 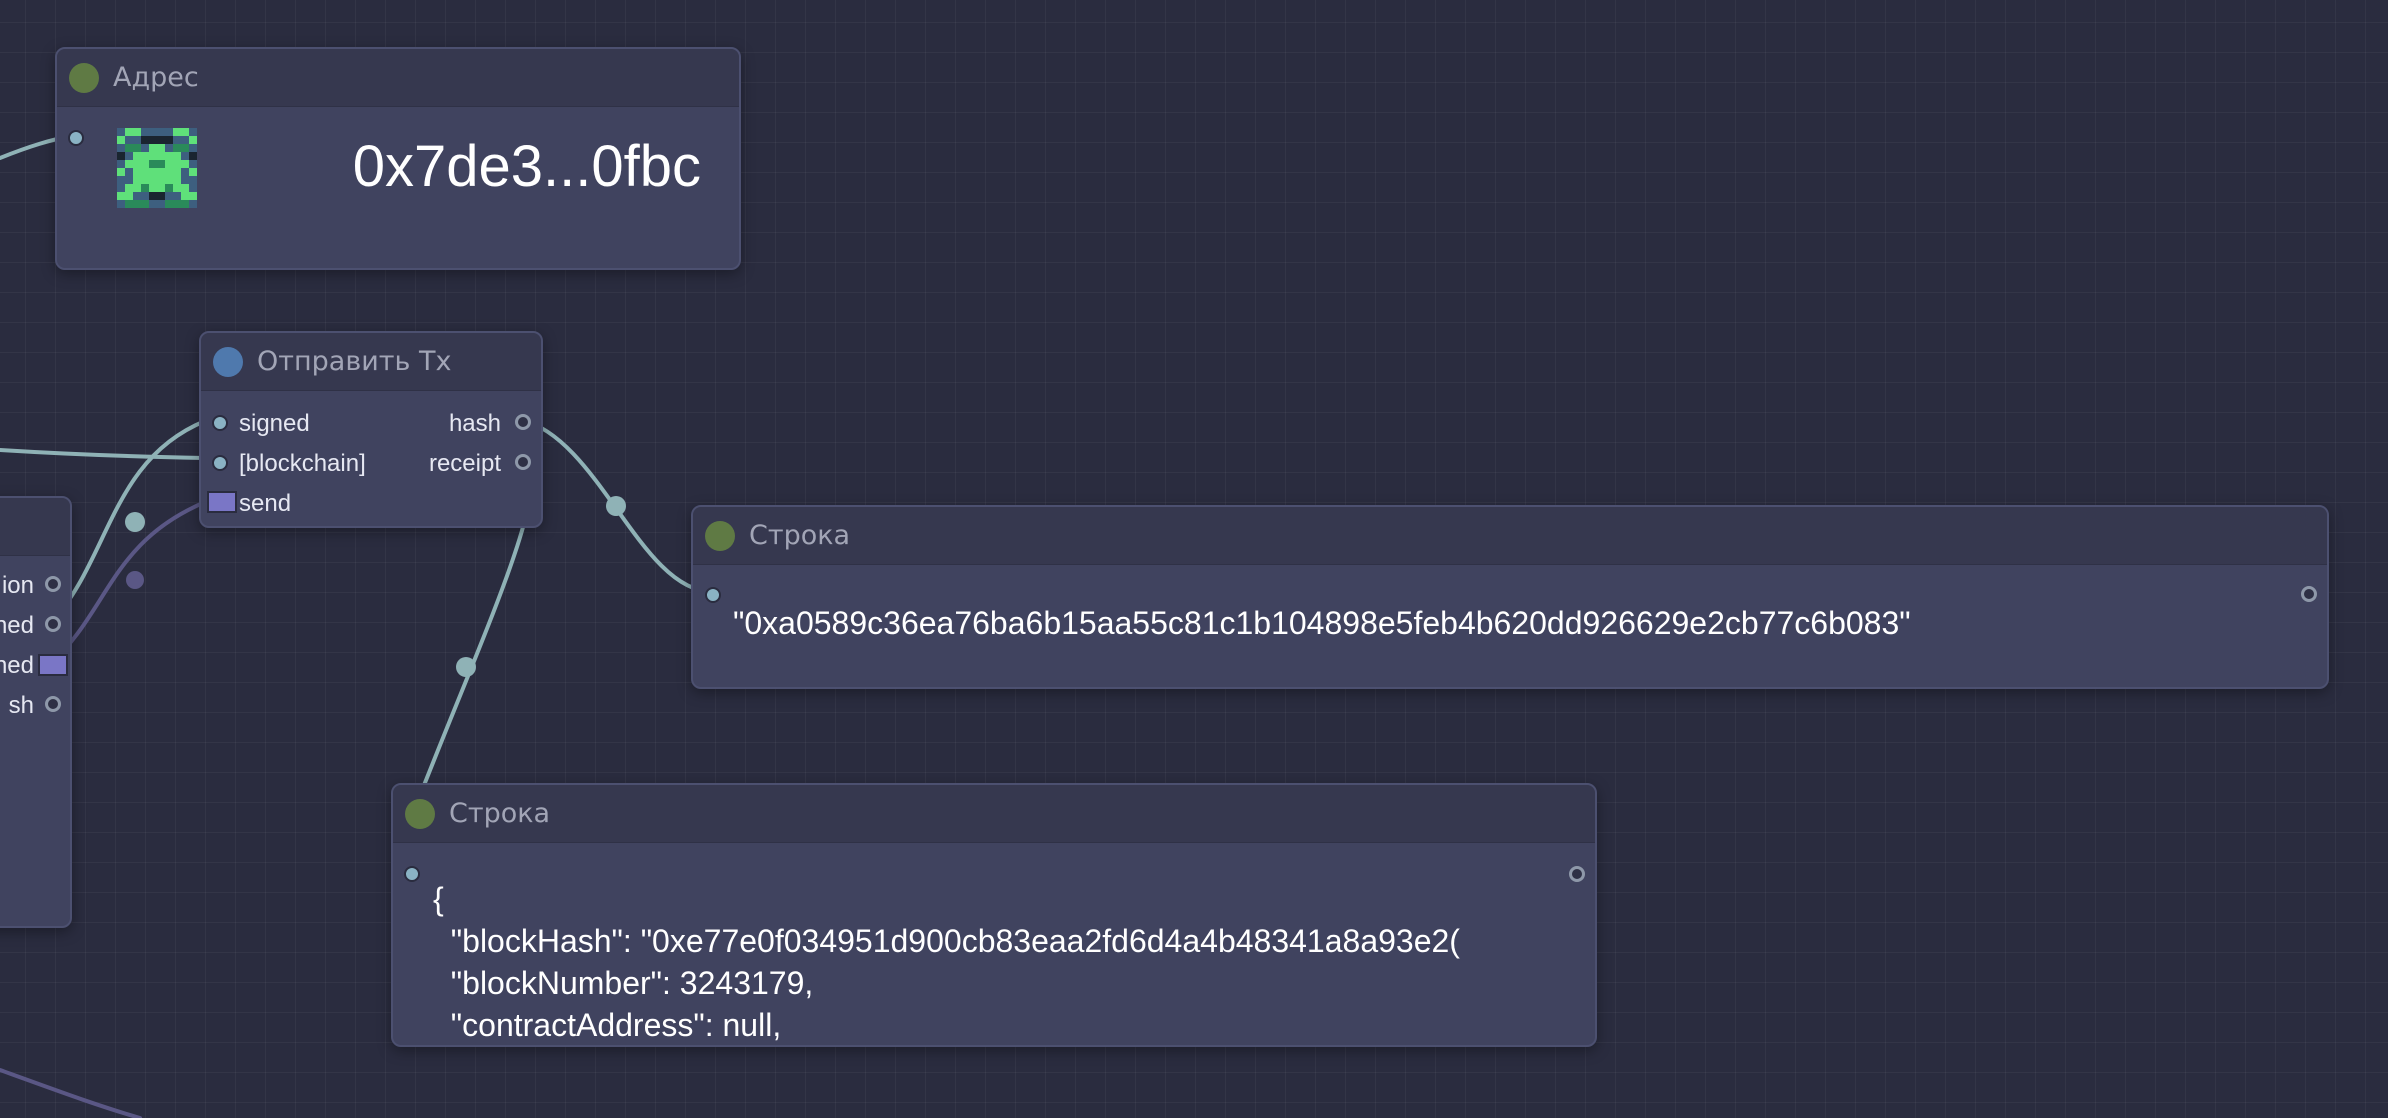 What do you see at coordinates (157, 168) in the screenshot?
I see `identicon-icon` at bounding box center [157, 168].